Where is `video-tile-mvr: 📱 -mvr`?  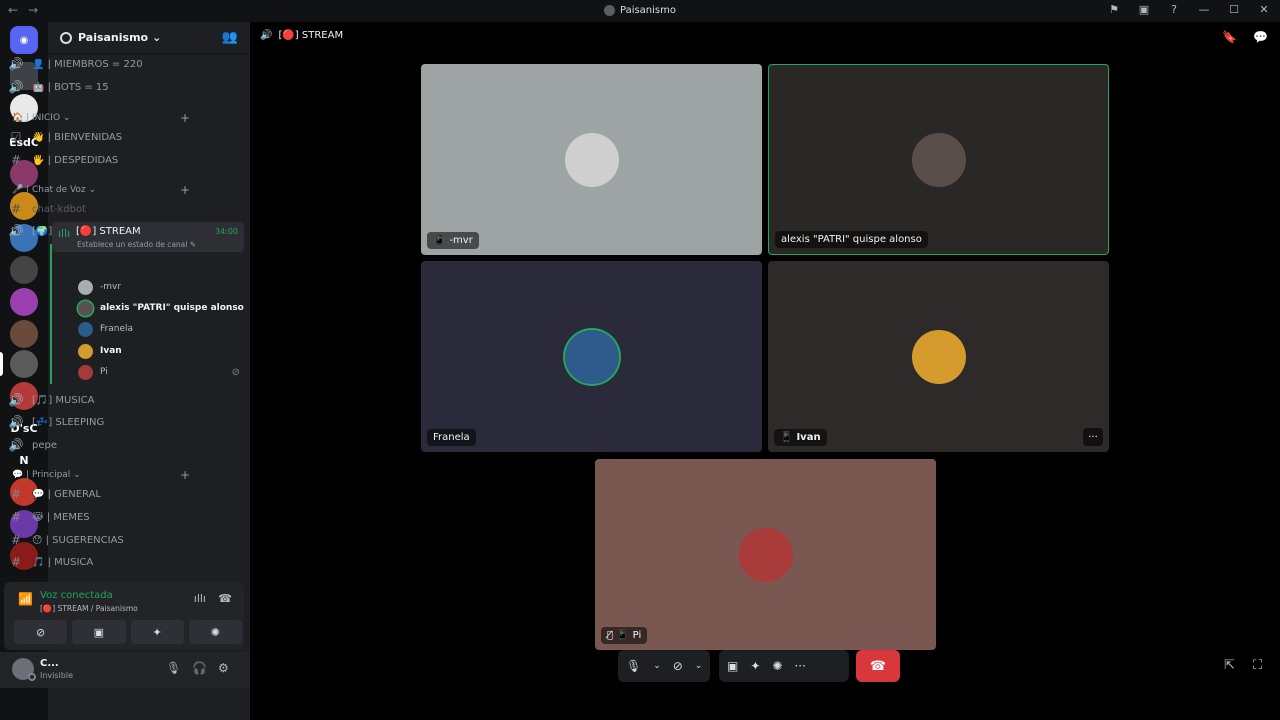
video-tile-mvr: 📱 -mvr is located at coordinates (591, 159).